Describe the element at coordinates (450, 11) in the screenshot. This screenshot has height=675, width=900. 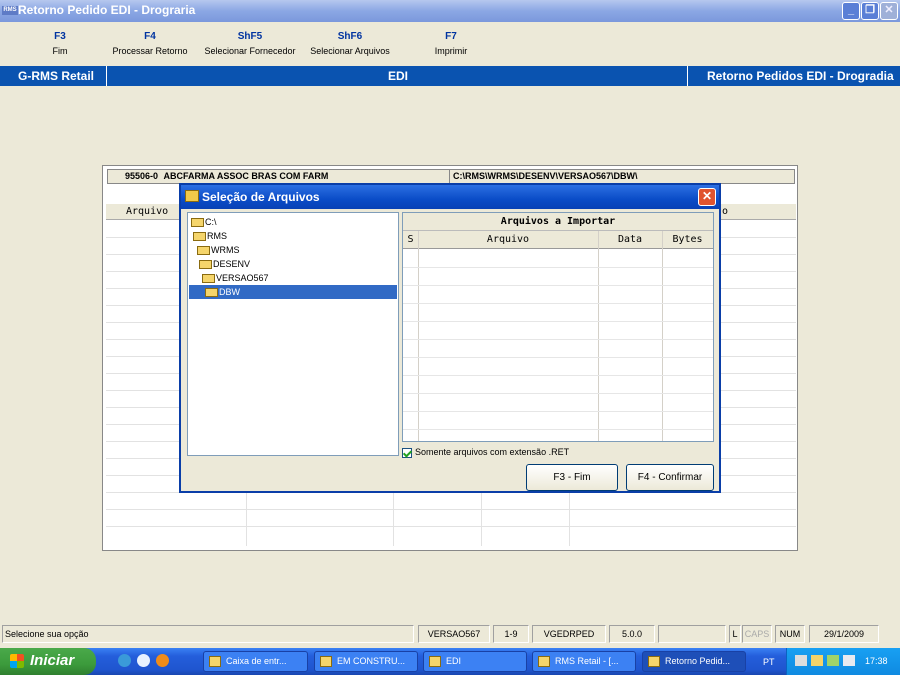
I see `title-bar: RMS Retorno Pedido EDI - Drograria _ ❐ ✕` at that location.